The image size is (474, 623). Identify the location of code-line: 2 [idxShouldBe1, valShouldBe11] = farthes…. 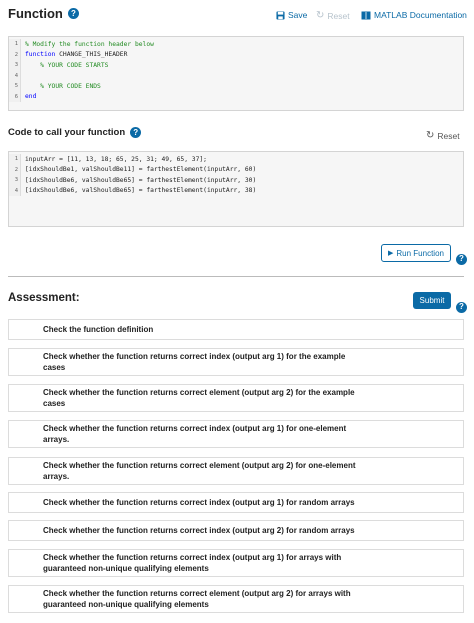
(236, 169).